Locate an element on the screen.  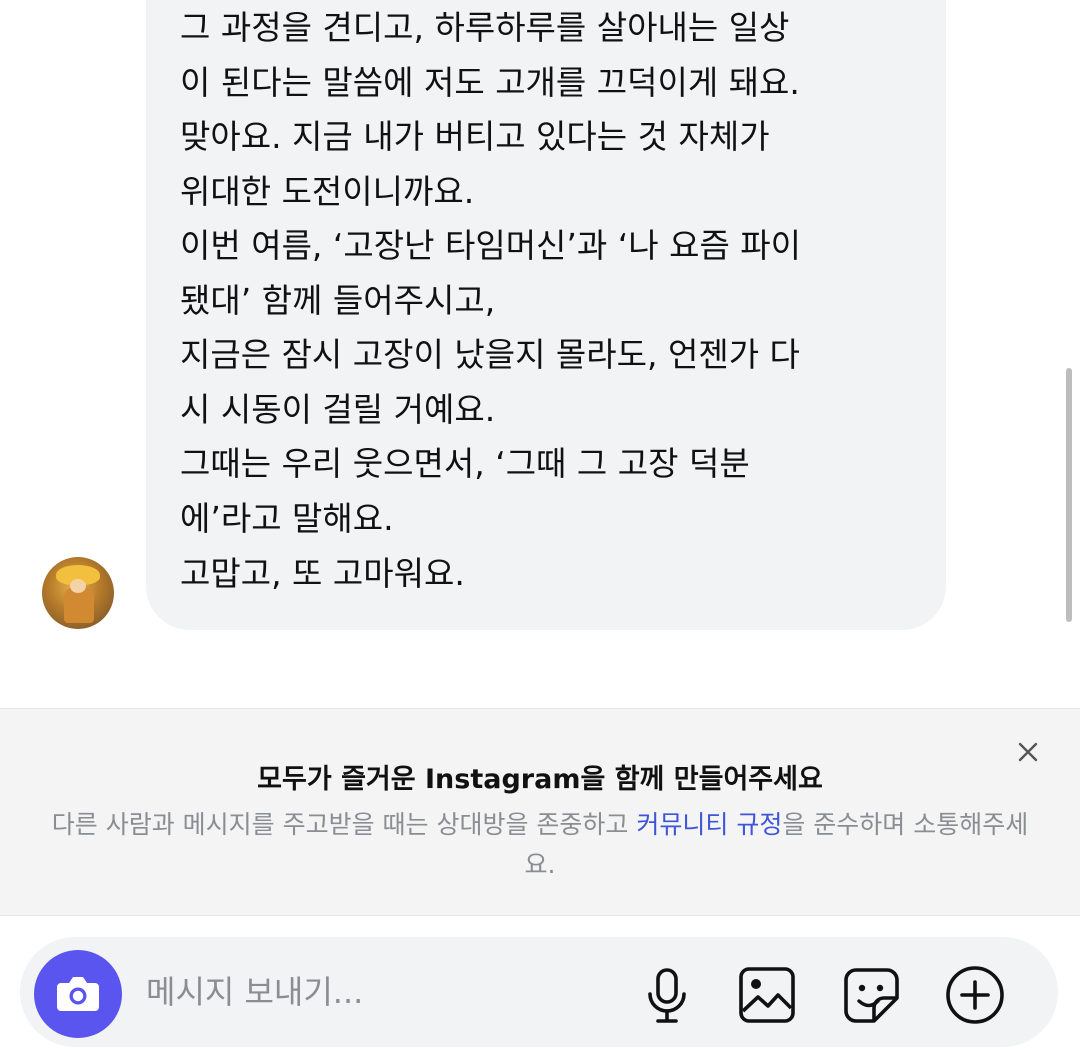
message-line: 이번 여름, ‘고장난 타임머신’과 ‘나 요즘 파이 is located at coordinates (491, 245).